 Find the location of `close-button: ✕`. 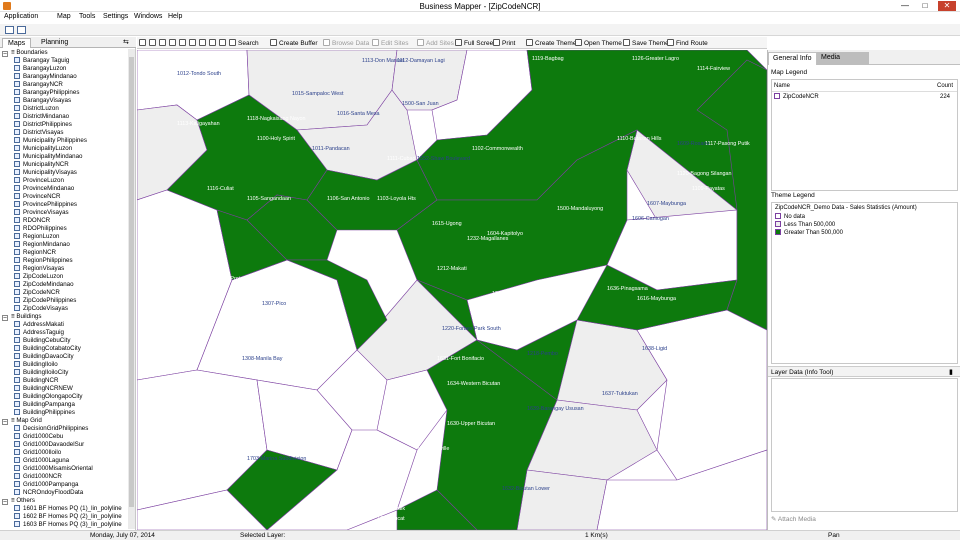

close-button: ✕ is located at coordinates (947, 6).